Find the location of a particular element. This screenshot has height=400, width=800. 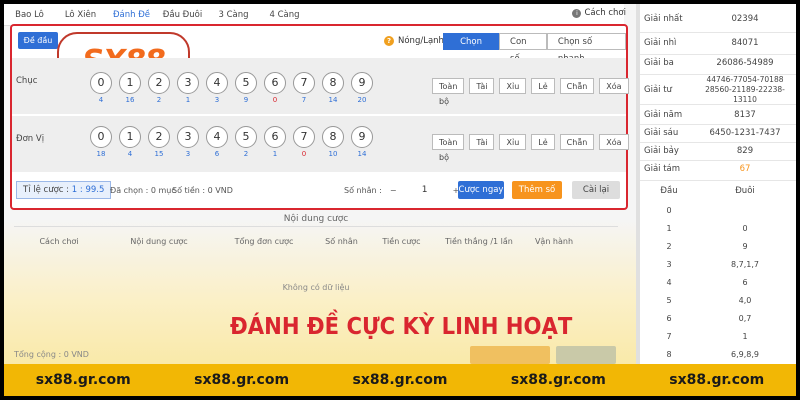

dau-duoi-row: 0 is located at coordinates (720, 210).